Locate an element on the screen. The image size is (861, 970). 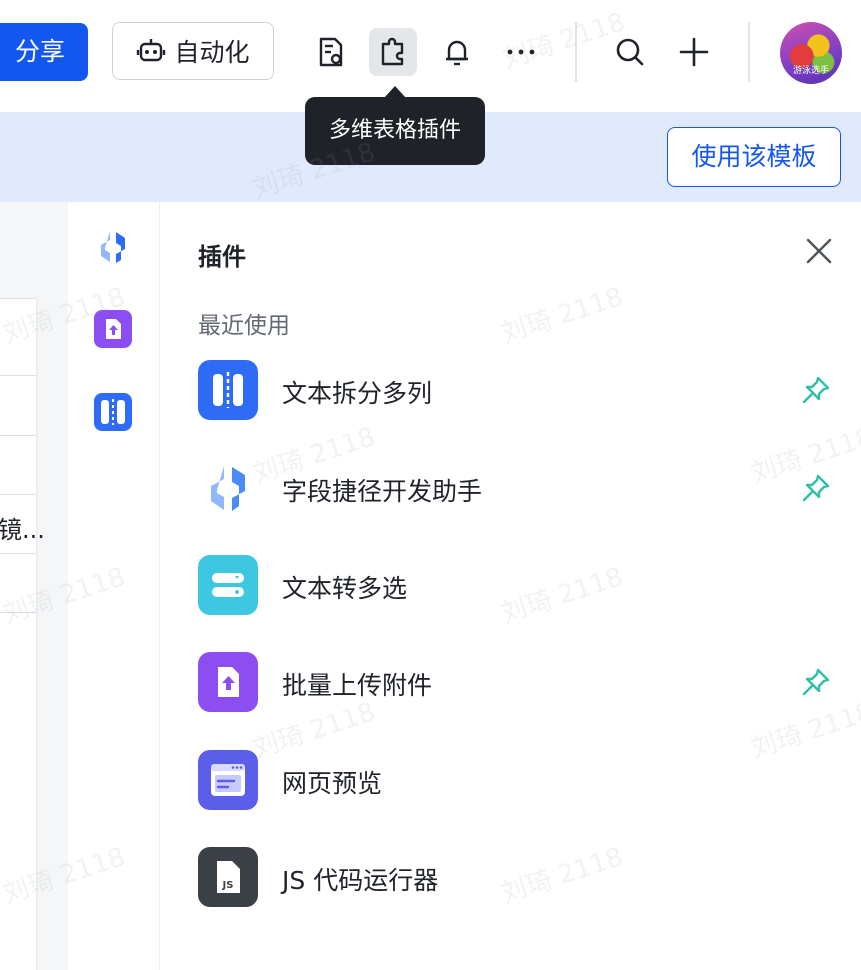
plugin-rail is located at coordinates (114, 586).